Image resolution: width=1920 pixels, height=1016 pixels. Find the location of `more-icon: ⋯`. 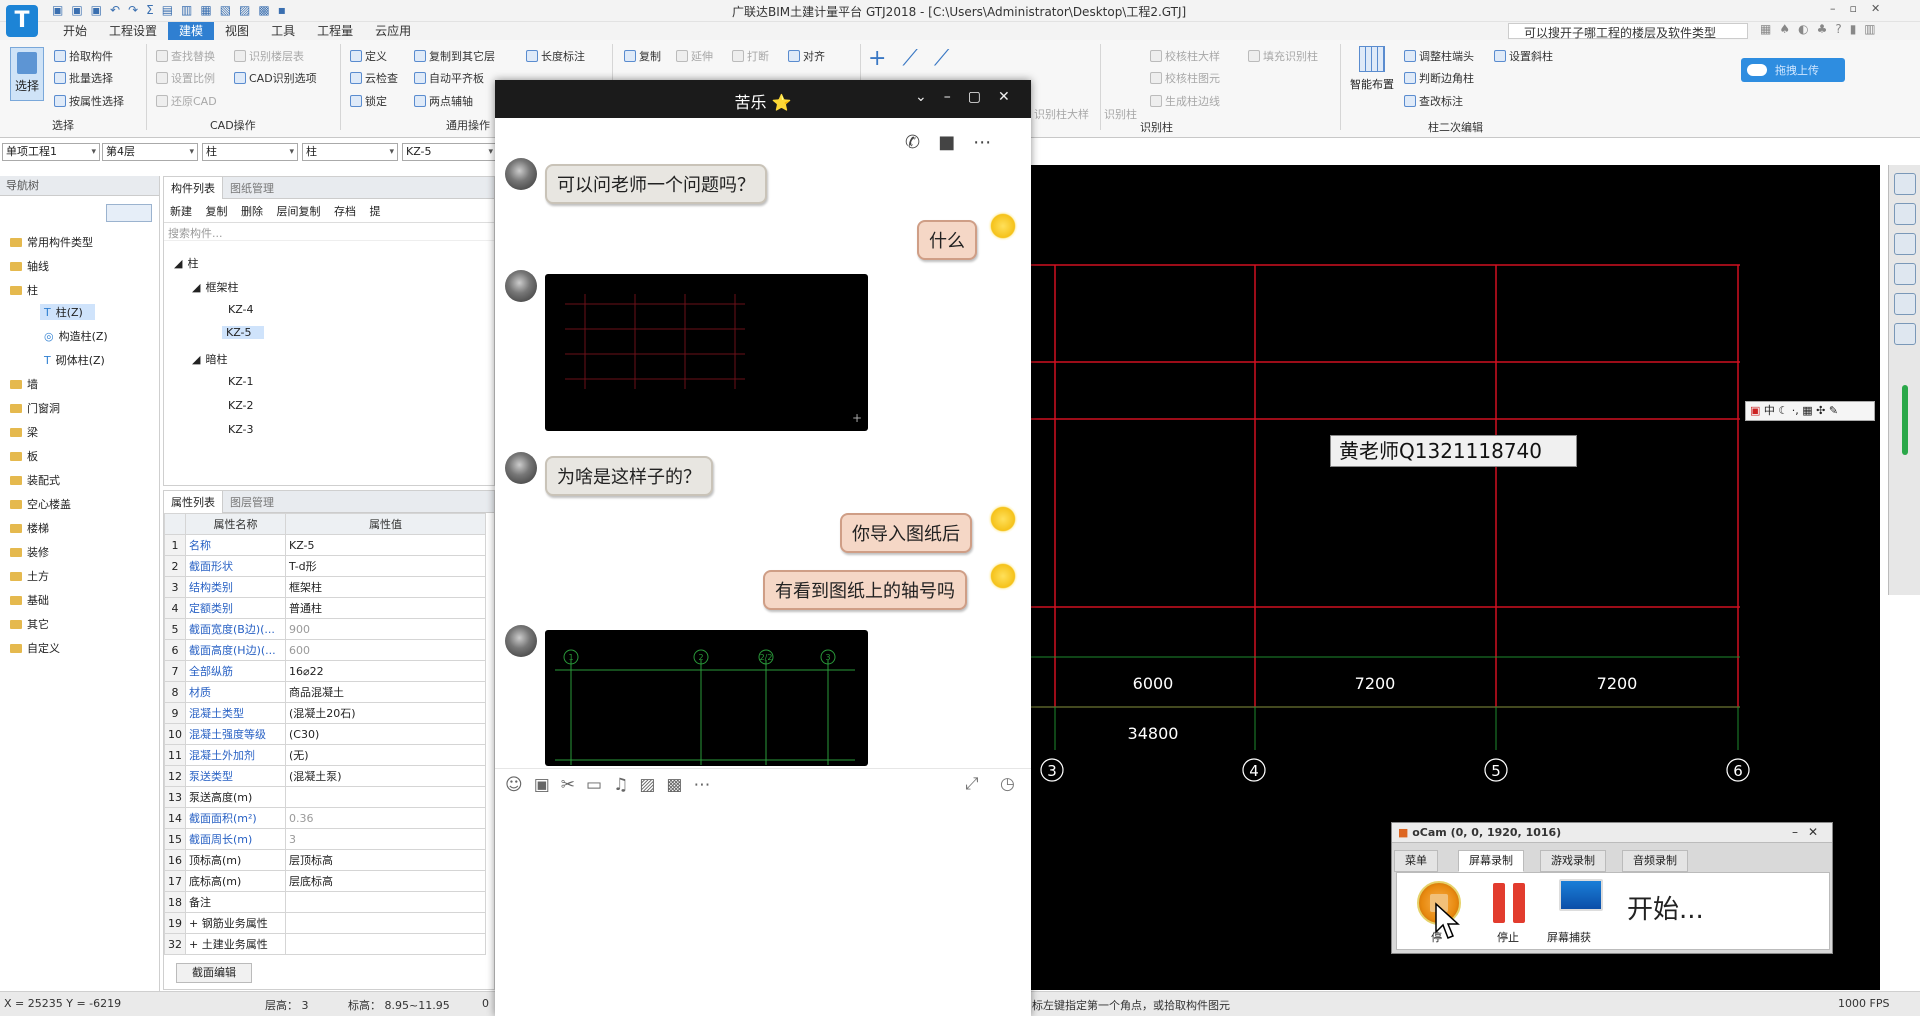

more-icon: ⋯ is located at coordinates (991, 142).